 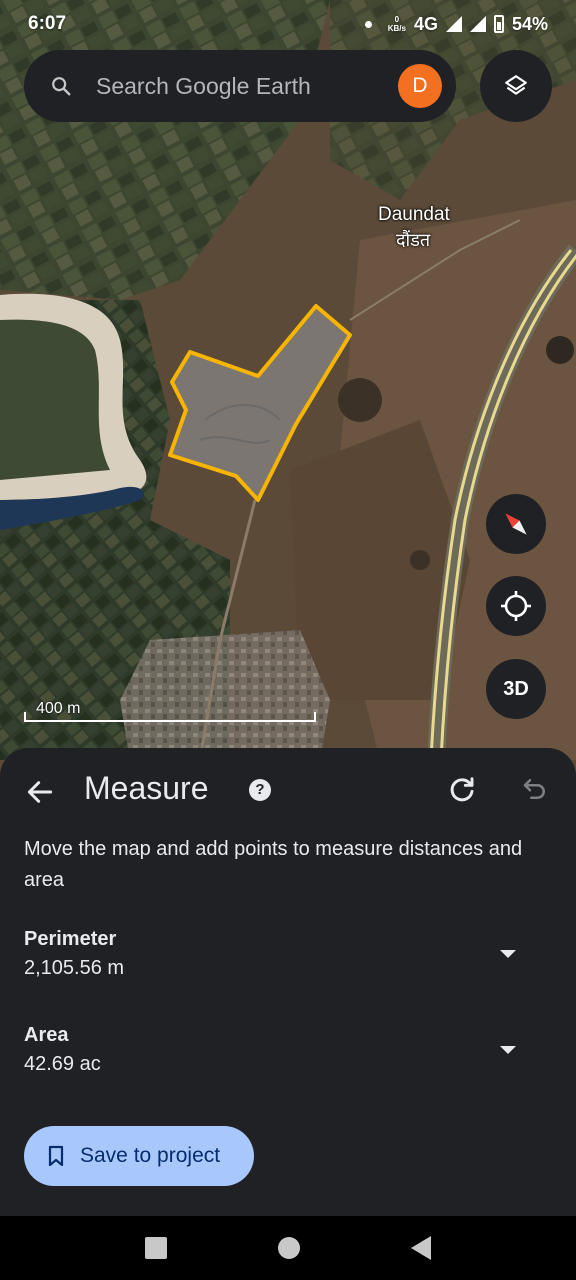 I want to click on network-type: 4G, so click(x=425, y=23).